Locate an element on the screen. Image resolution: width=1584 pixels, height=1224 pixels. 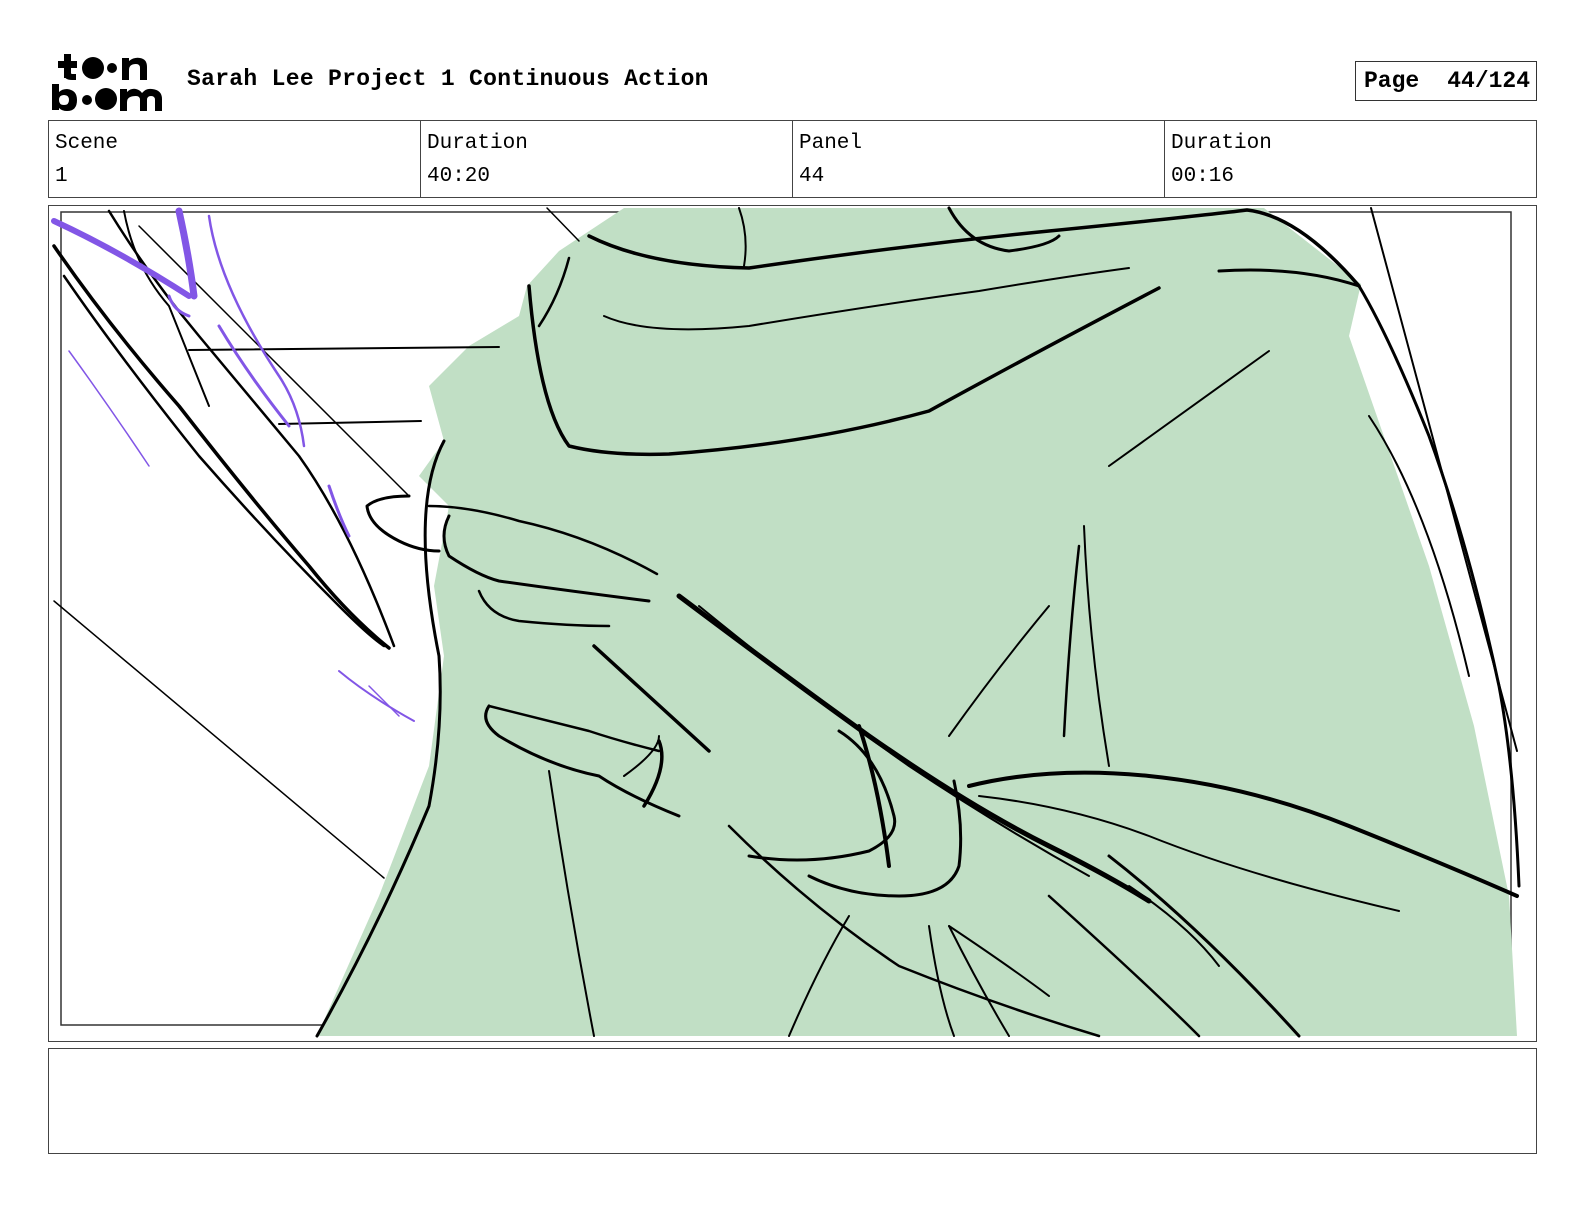
page-number: 44/124 is located at coordinates (1489, 81).